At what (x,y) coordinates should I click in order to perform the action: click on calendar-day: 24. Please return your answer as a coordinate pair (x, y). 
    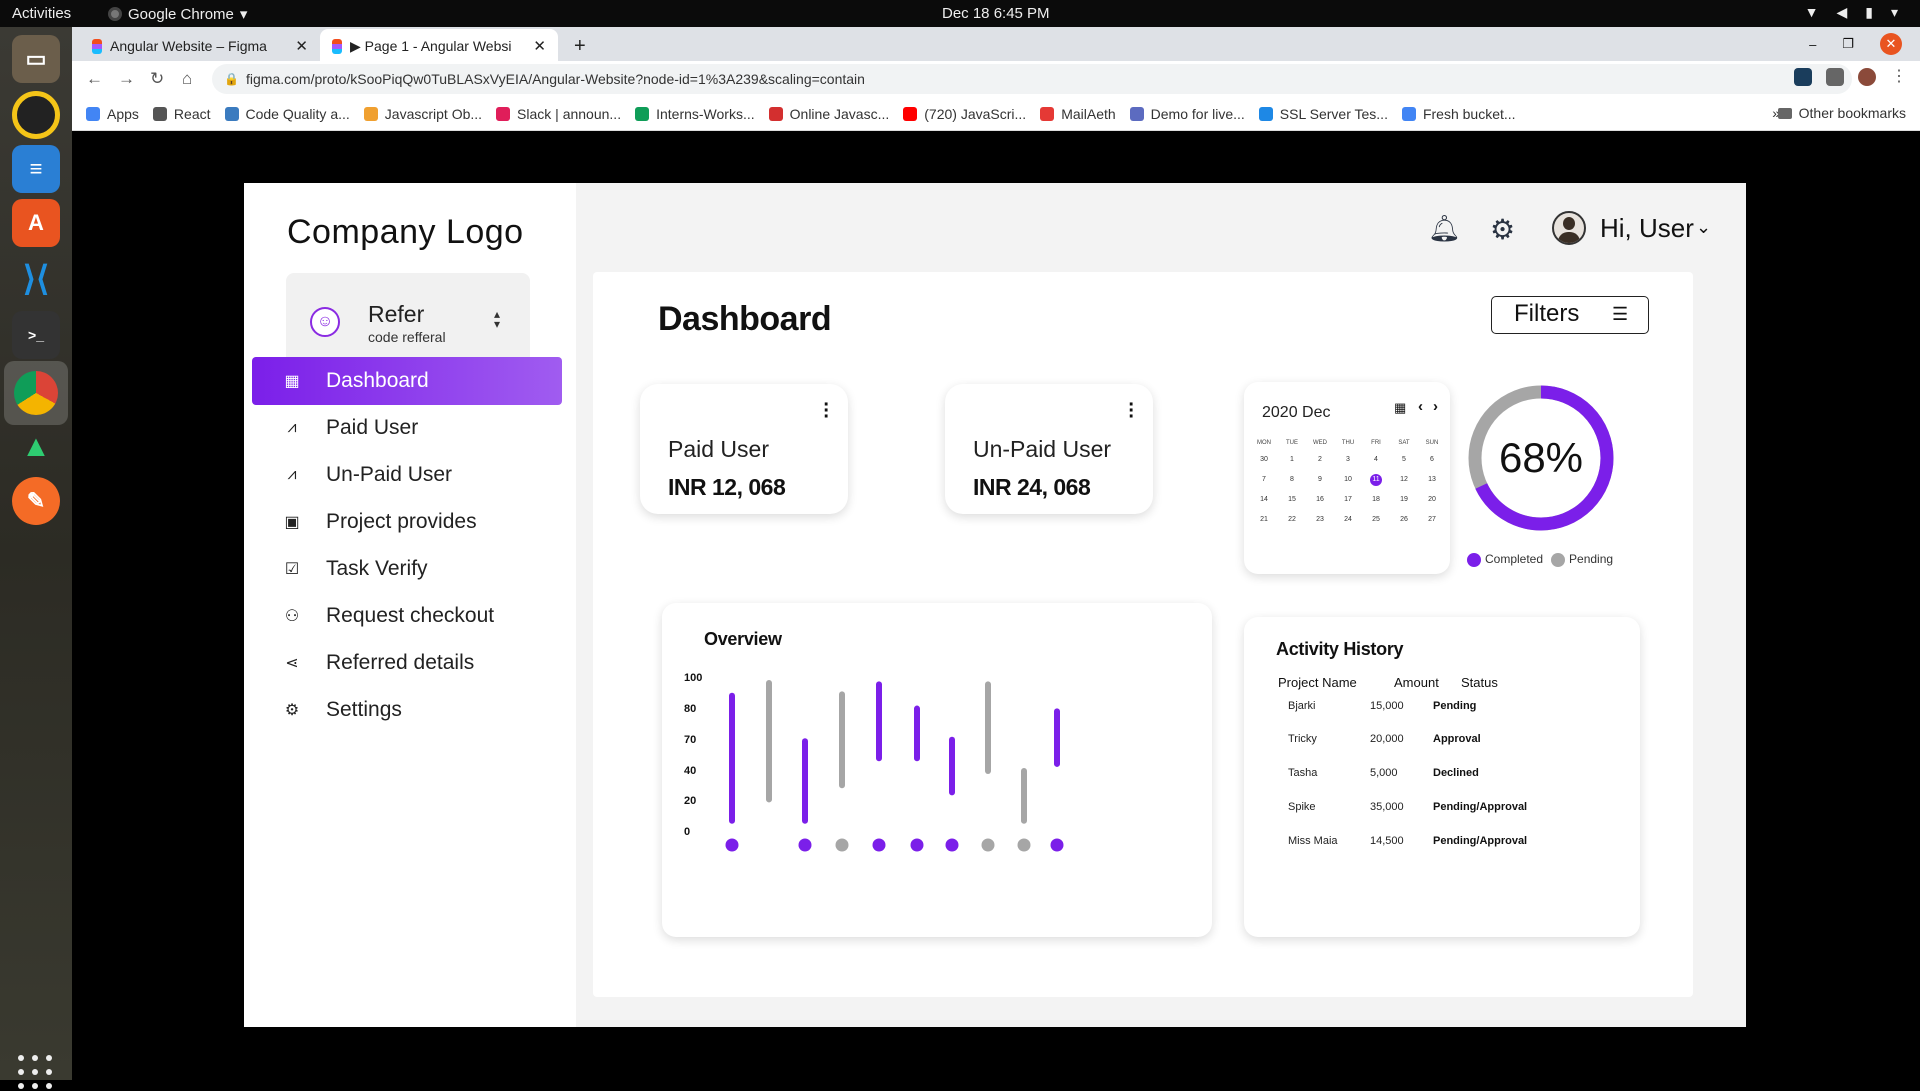
    Looking at the image, I should click on (1348, 520).